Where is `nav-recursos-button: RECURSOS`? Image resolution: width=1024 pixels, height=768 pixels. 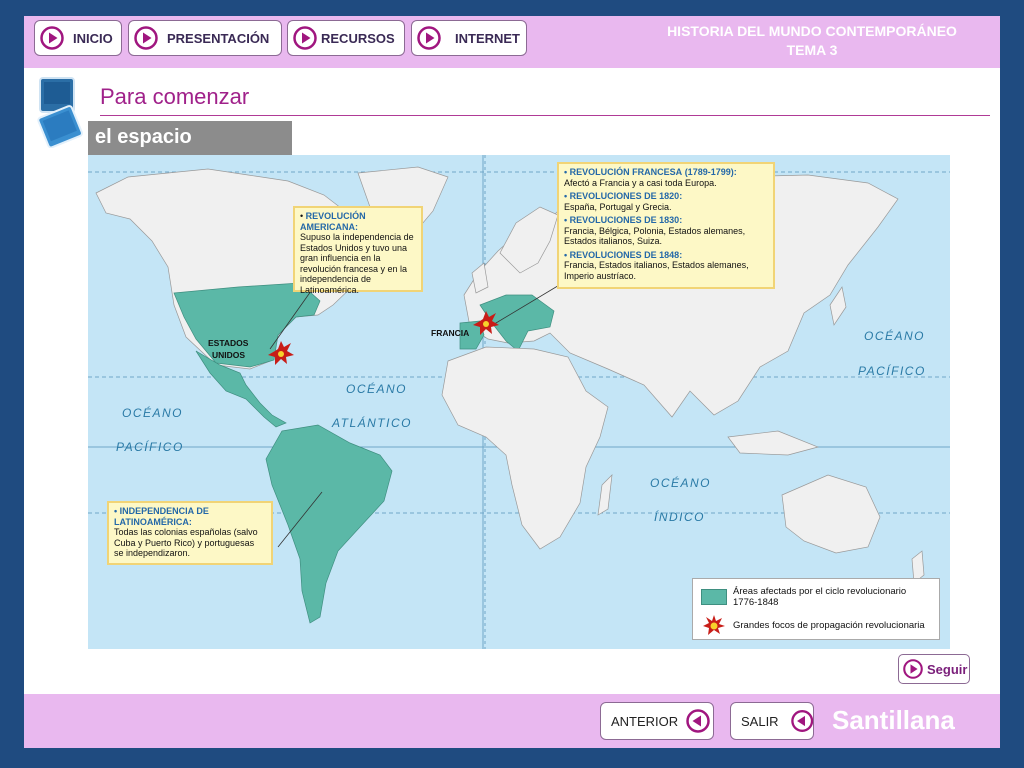 nav-recursos-button: RECURSOS is located at coordinates (346, 38).